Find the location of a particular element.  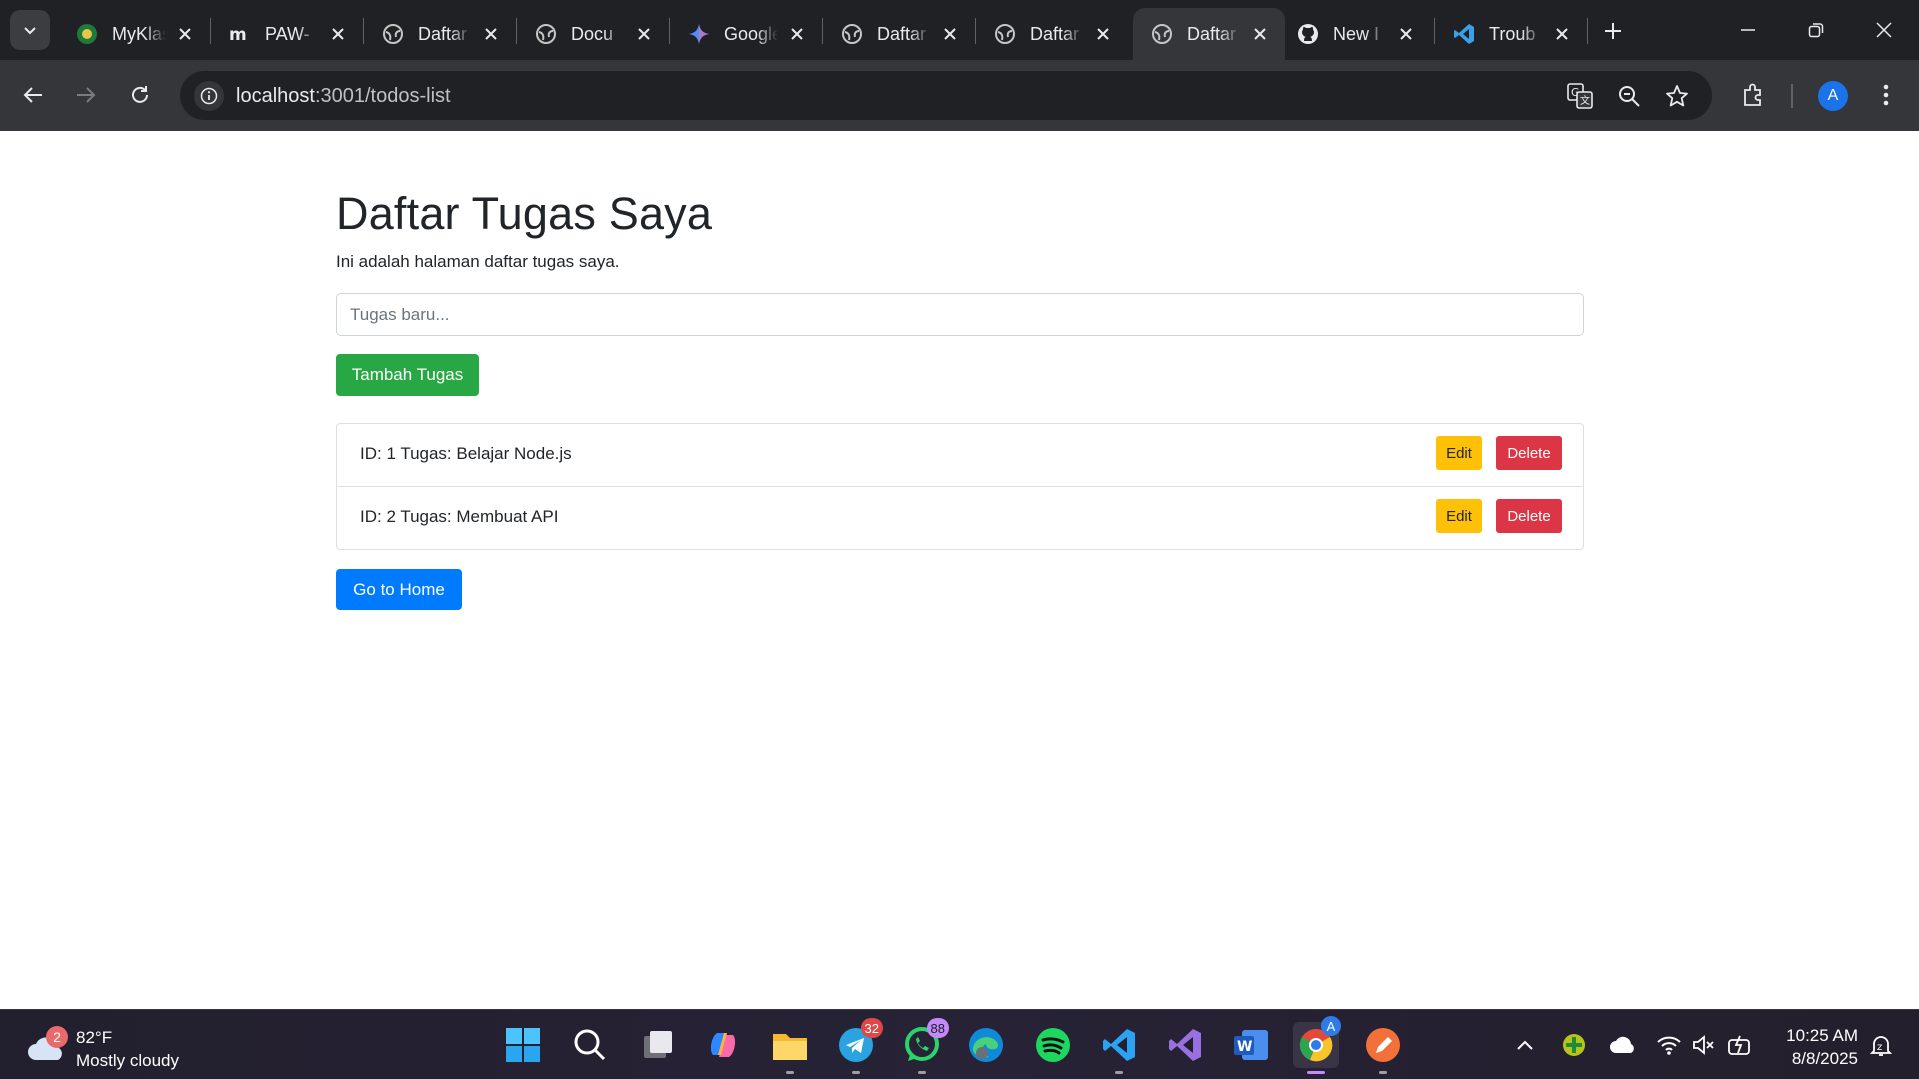

forward-button is located at coordinates (86, 95).